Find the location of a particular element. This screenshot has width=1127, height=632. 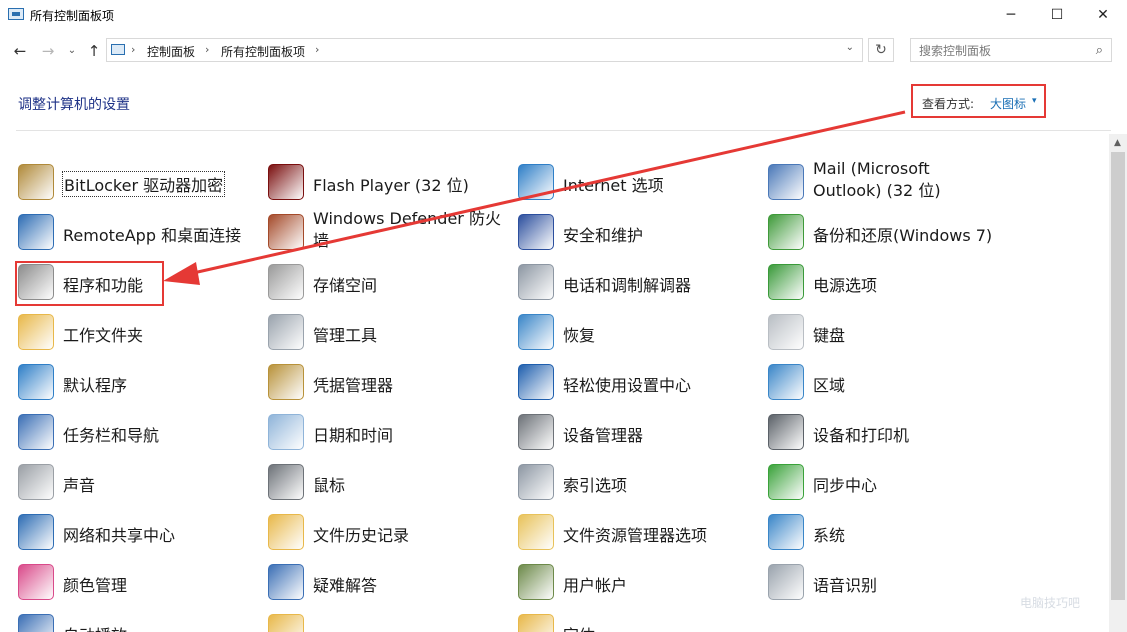

search-box: ⌕ is located at coordinates (1011, 50).